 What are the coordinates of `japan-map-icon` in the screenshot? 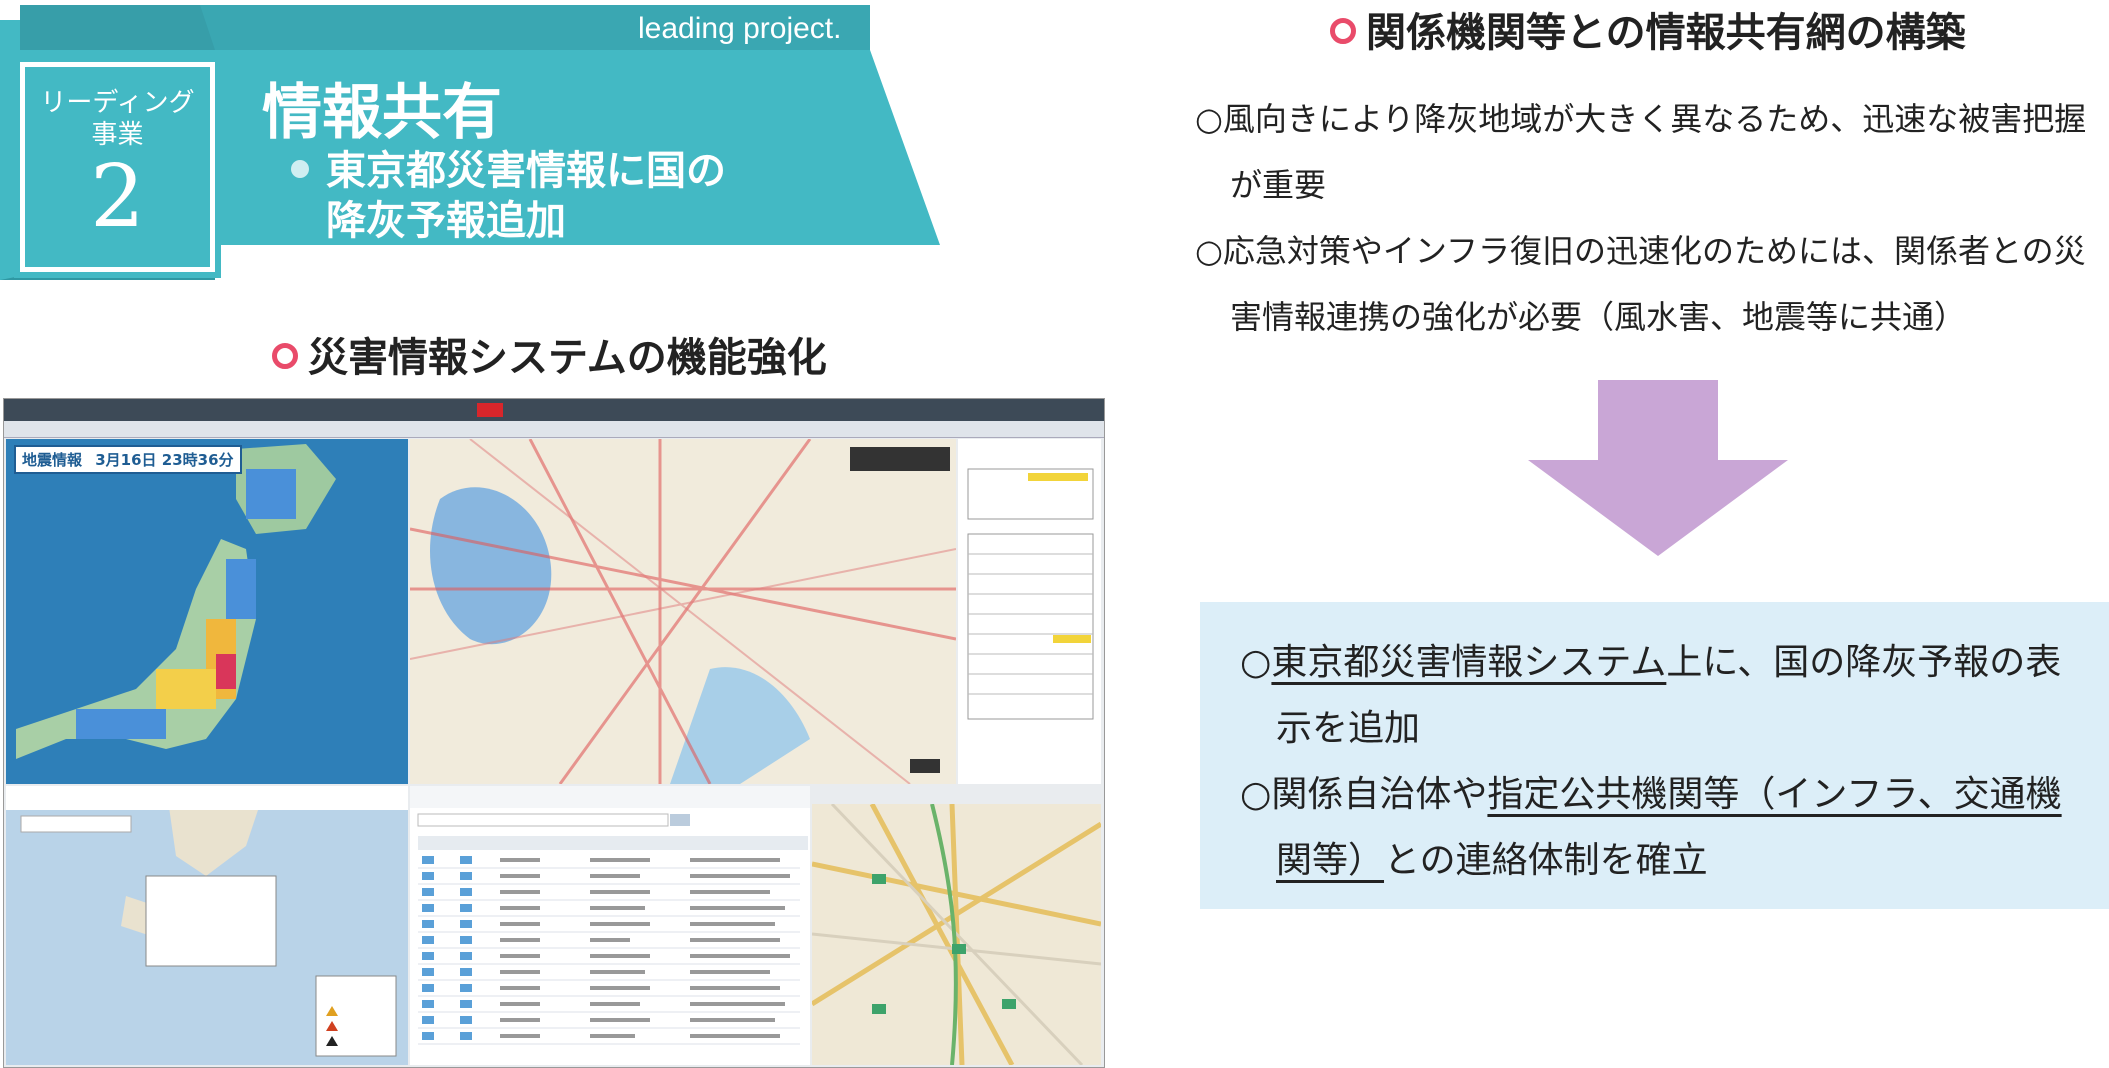 It's located at (176, 601).